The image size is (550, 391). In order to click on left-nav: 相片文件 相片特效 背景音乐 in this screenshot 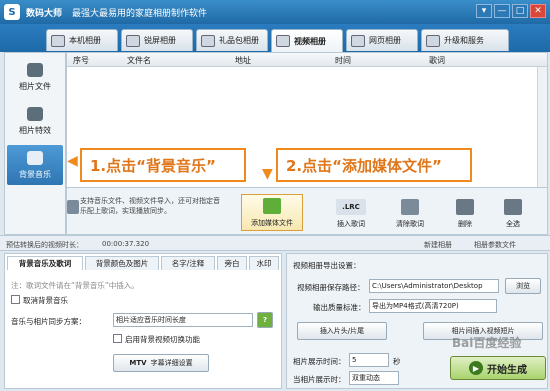, I will do `click(35, 143)`.